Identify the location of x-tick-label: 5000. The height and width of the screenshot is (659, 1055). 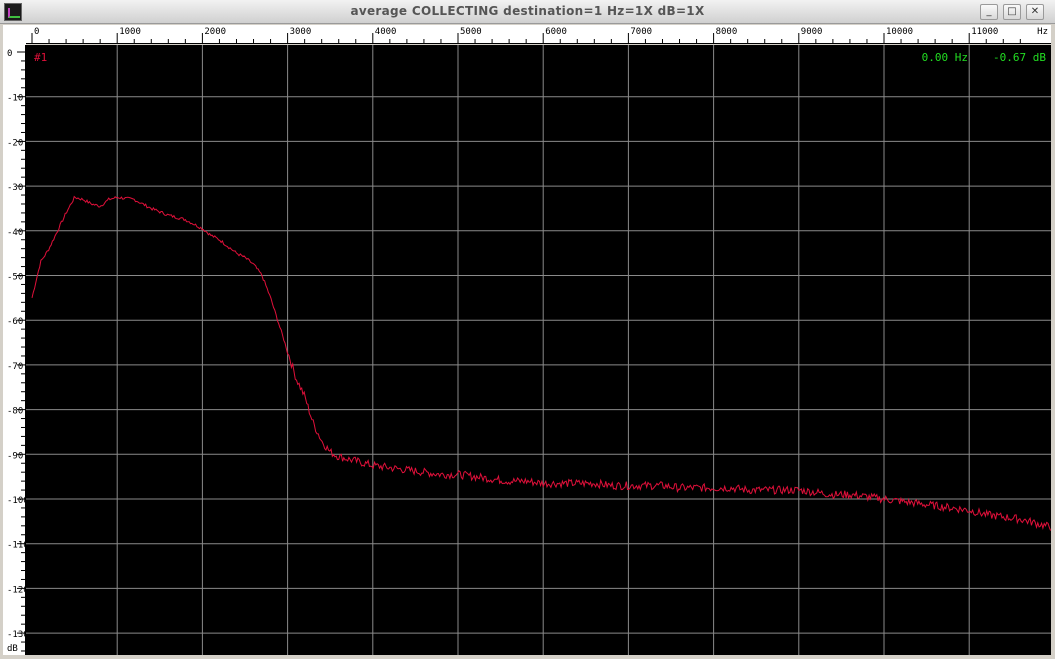
(471, 32).